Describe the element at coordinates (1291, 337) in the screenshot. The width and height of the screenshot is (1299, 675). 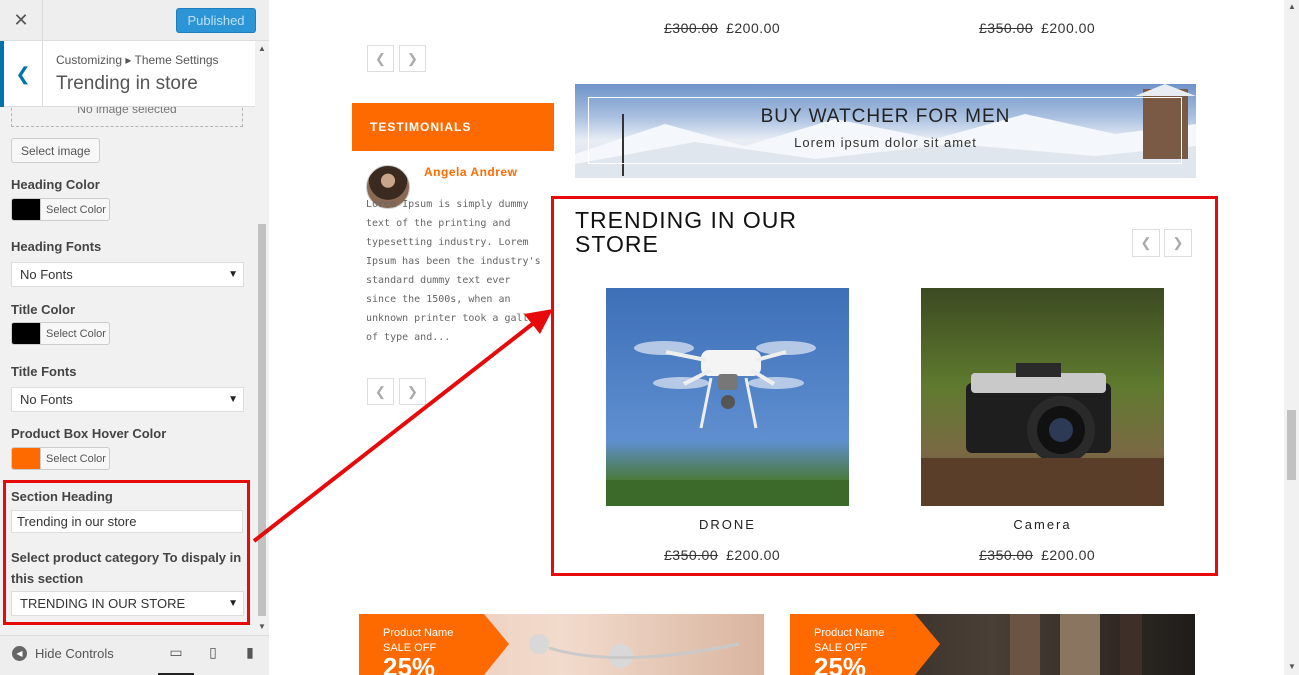
I see `preview-scrollbar: ▲ ▼` at that location.